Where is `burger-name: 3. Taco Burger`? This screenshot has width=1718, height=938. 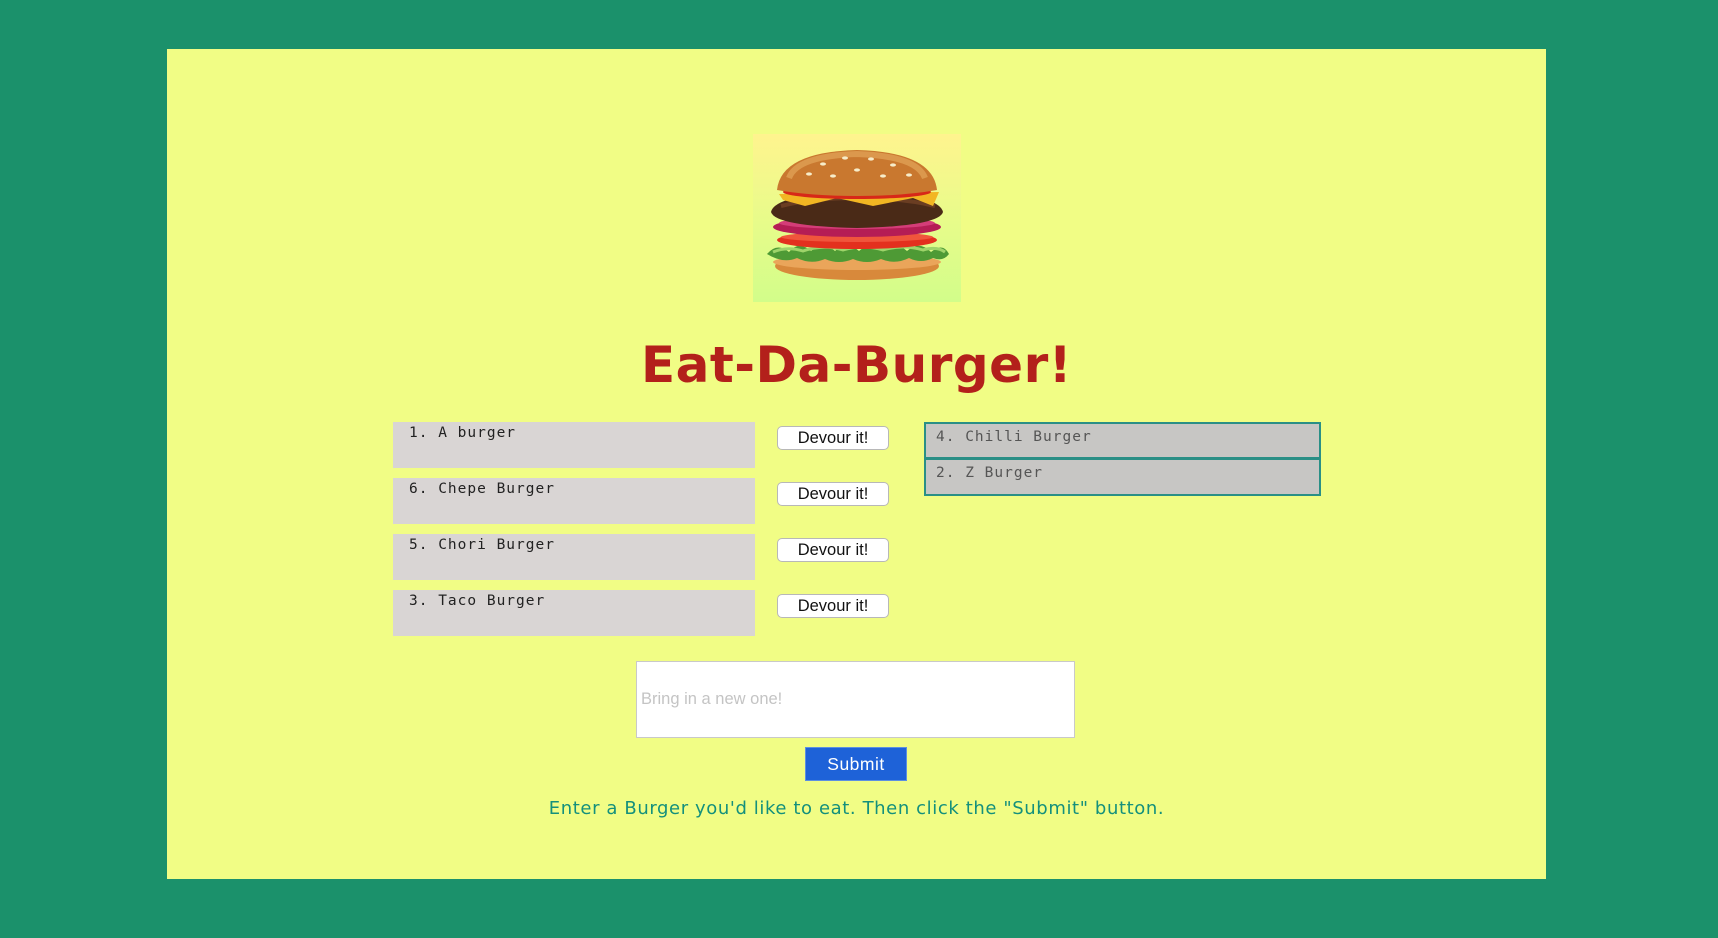
burger-name: 3. Taco Burger is located at coordinates (574, 613).